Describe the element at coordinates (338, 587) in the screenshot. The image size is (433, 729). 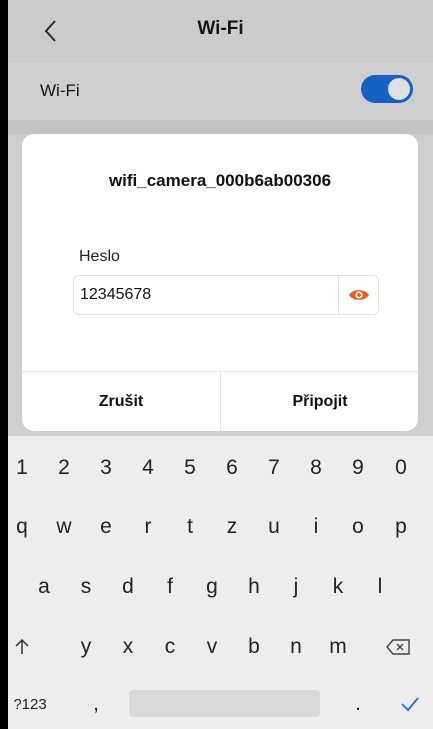
I see `key-k: k` at that location.